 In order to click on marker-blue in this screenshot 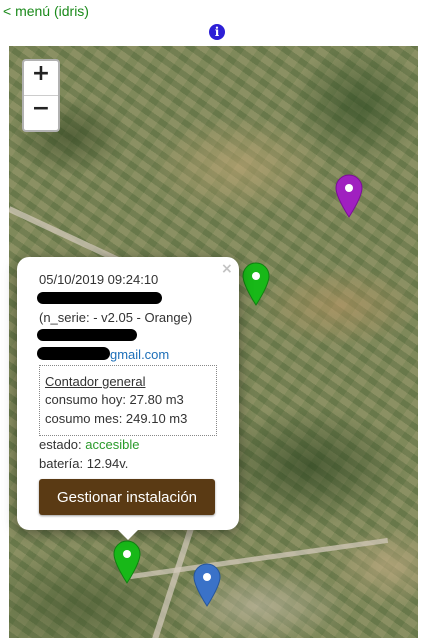, I will do `click(207, 585)`.